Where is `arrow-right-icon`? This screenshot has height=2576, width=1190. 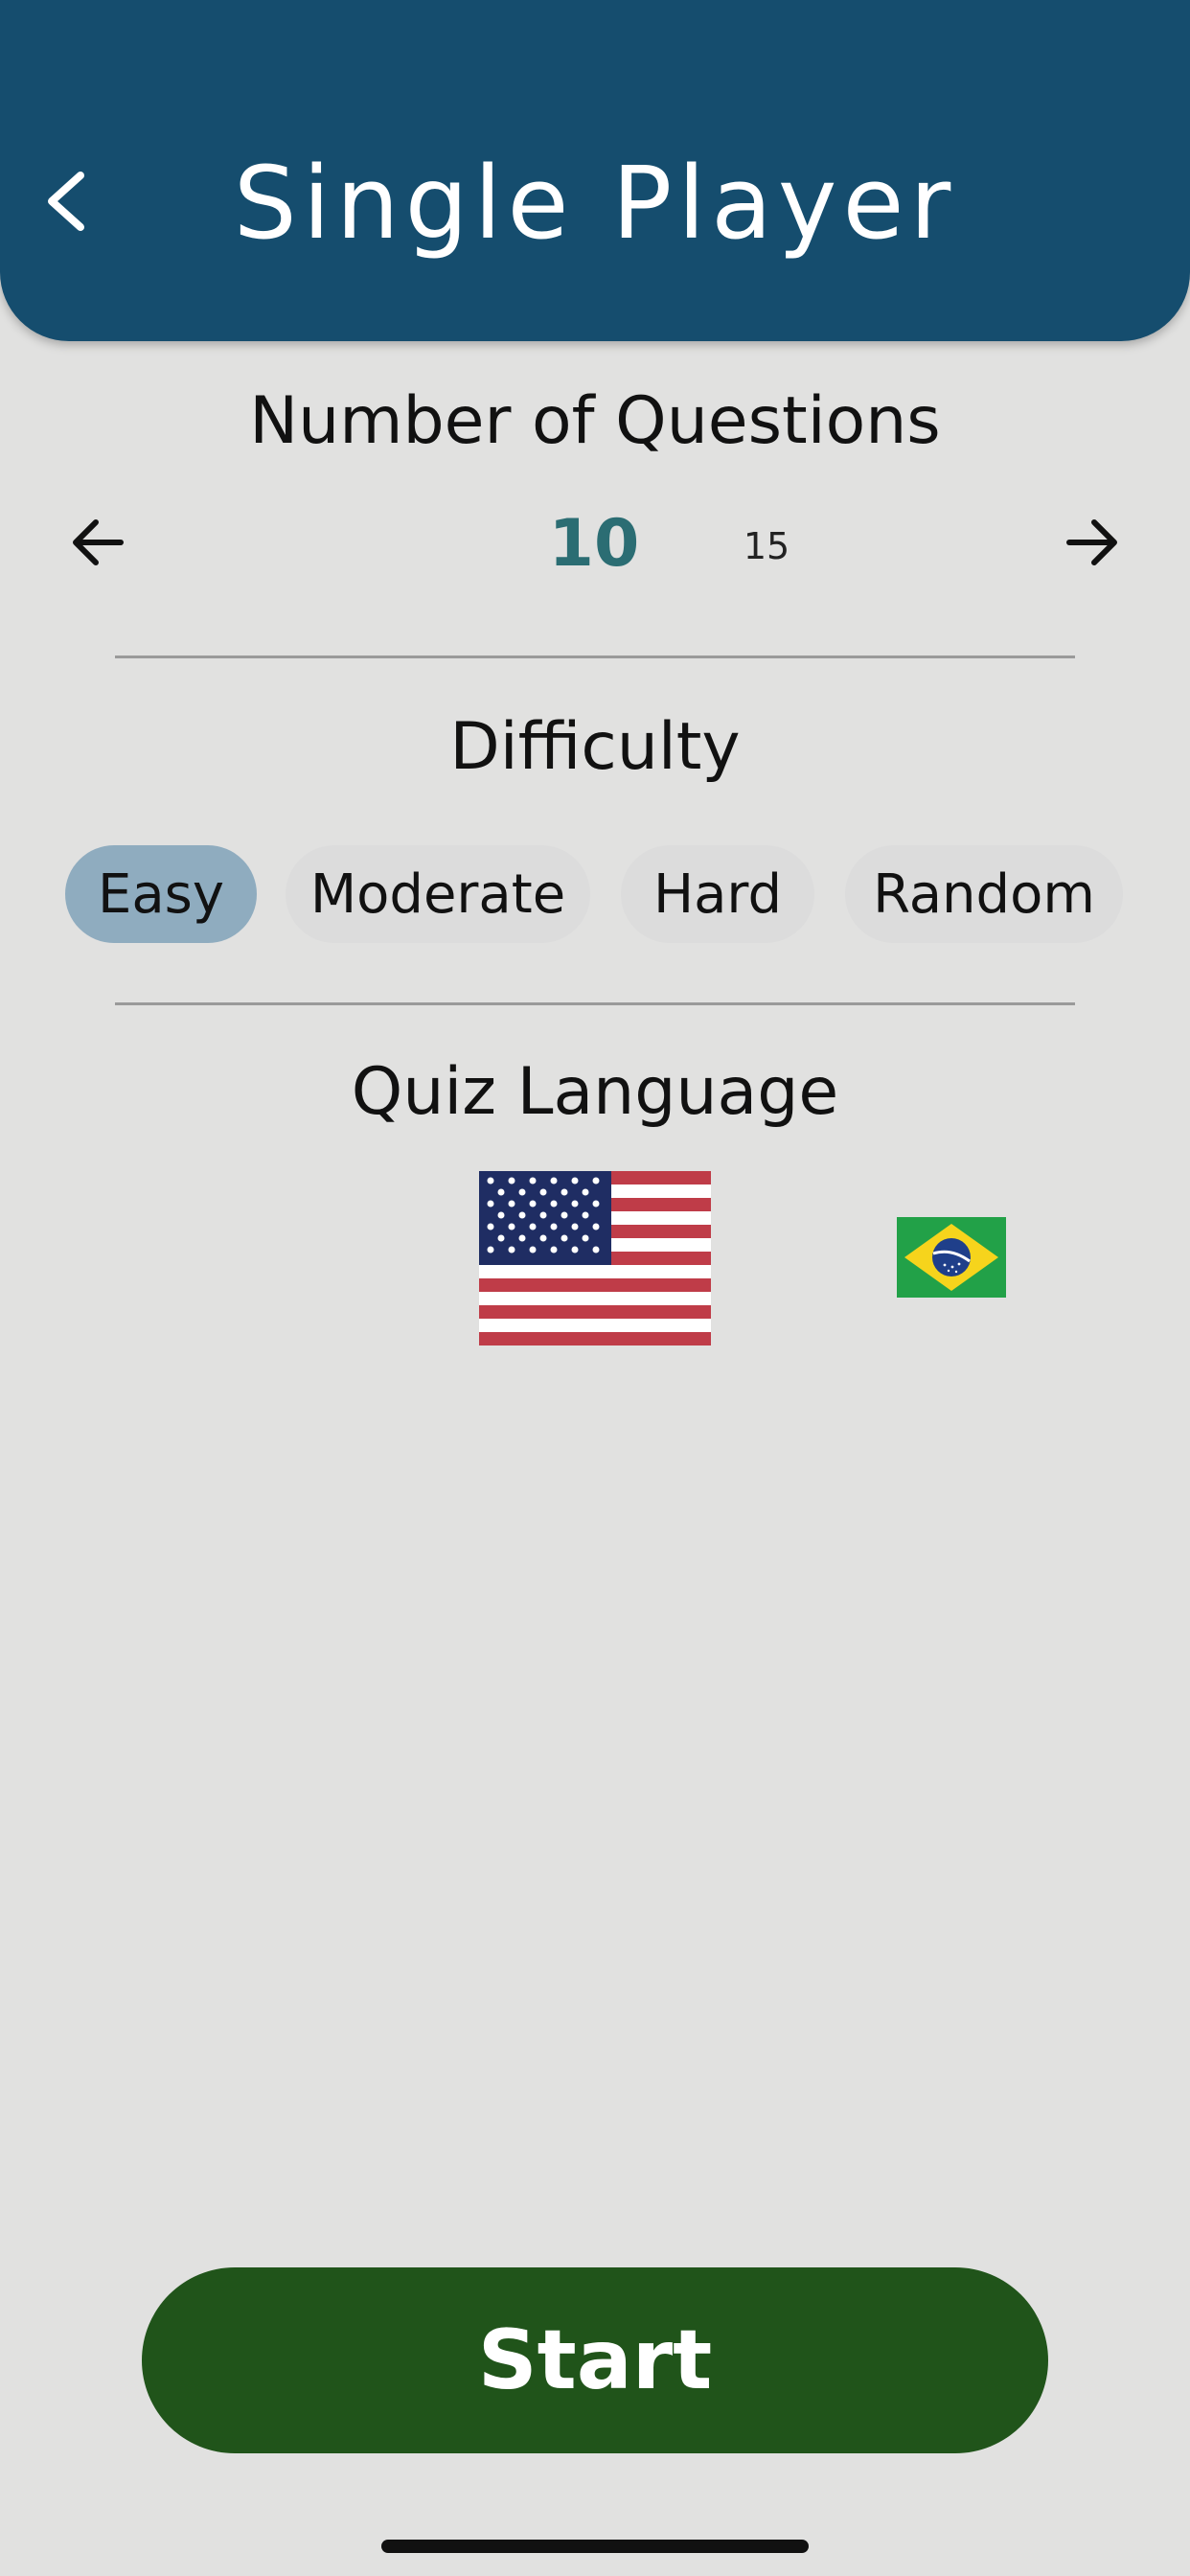
arrow-right-icon is located at coordinates (1092, 542).